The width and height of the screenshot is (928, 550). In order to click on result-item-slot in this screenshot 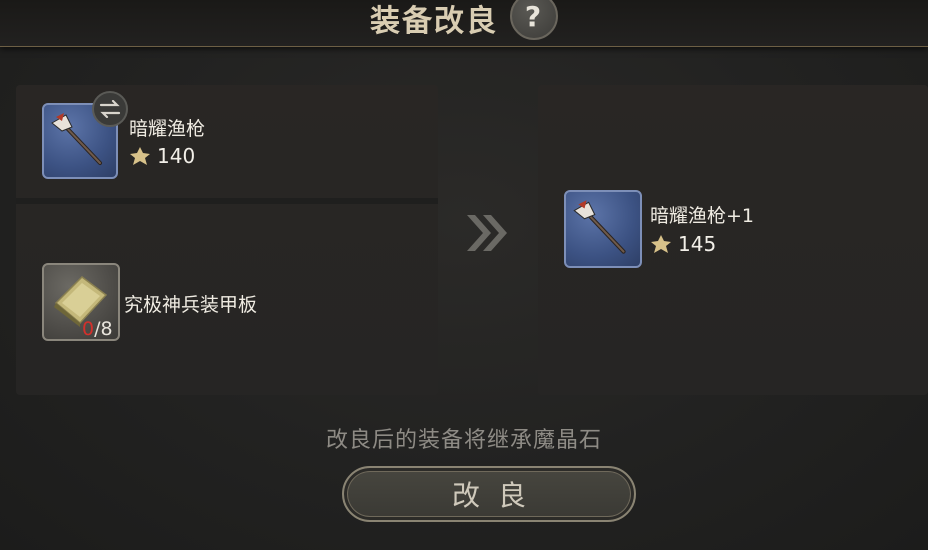, I will do `click(603, 229)`.